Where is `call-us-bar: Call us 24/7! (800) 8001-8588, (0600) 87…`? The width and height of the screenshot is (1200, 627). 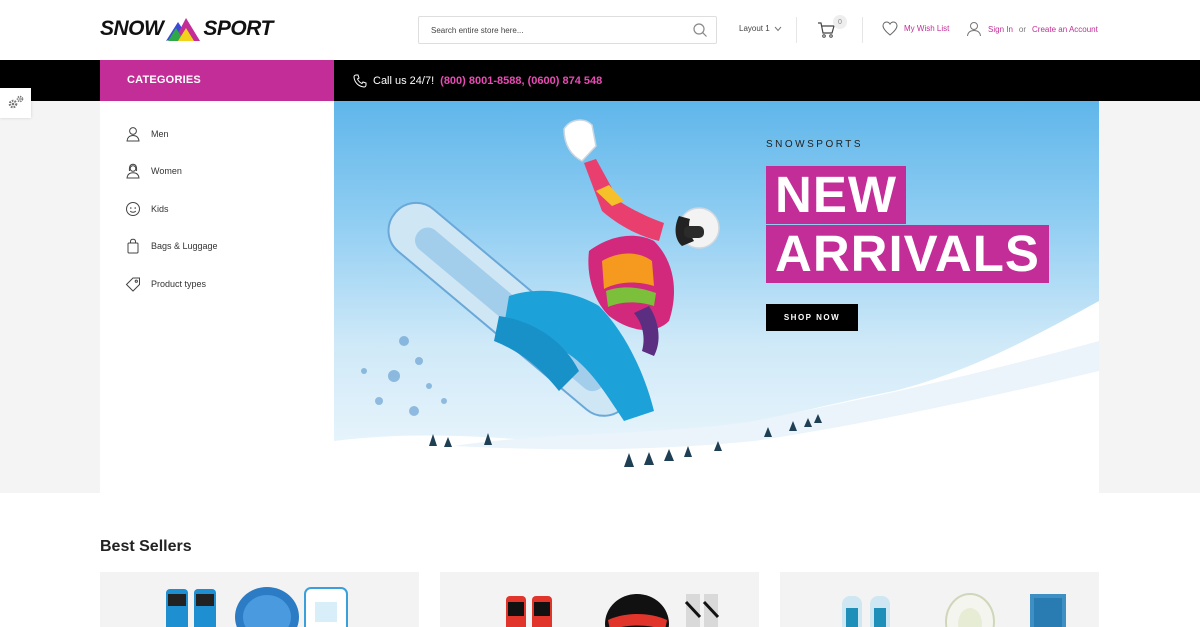
call-us-bar: Call us 24/7! (800) 8001-8588, (0600) 87… is located at coordinates (477, 80).